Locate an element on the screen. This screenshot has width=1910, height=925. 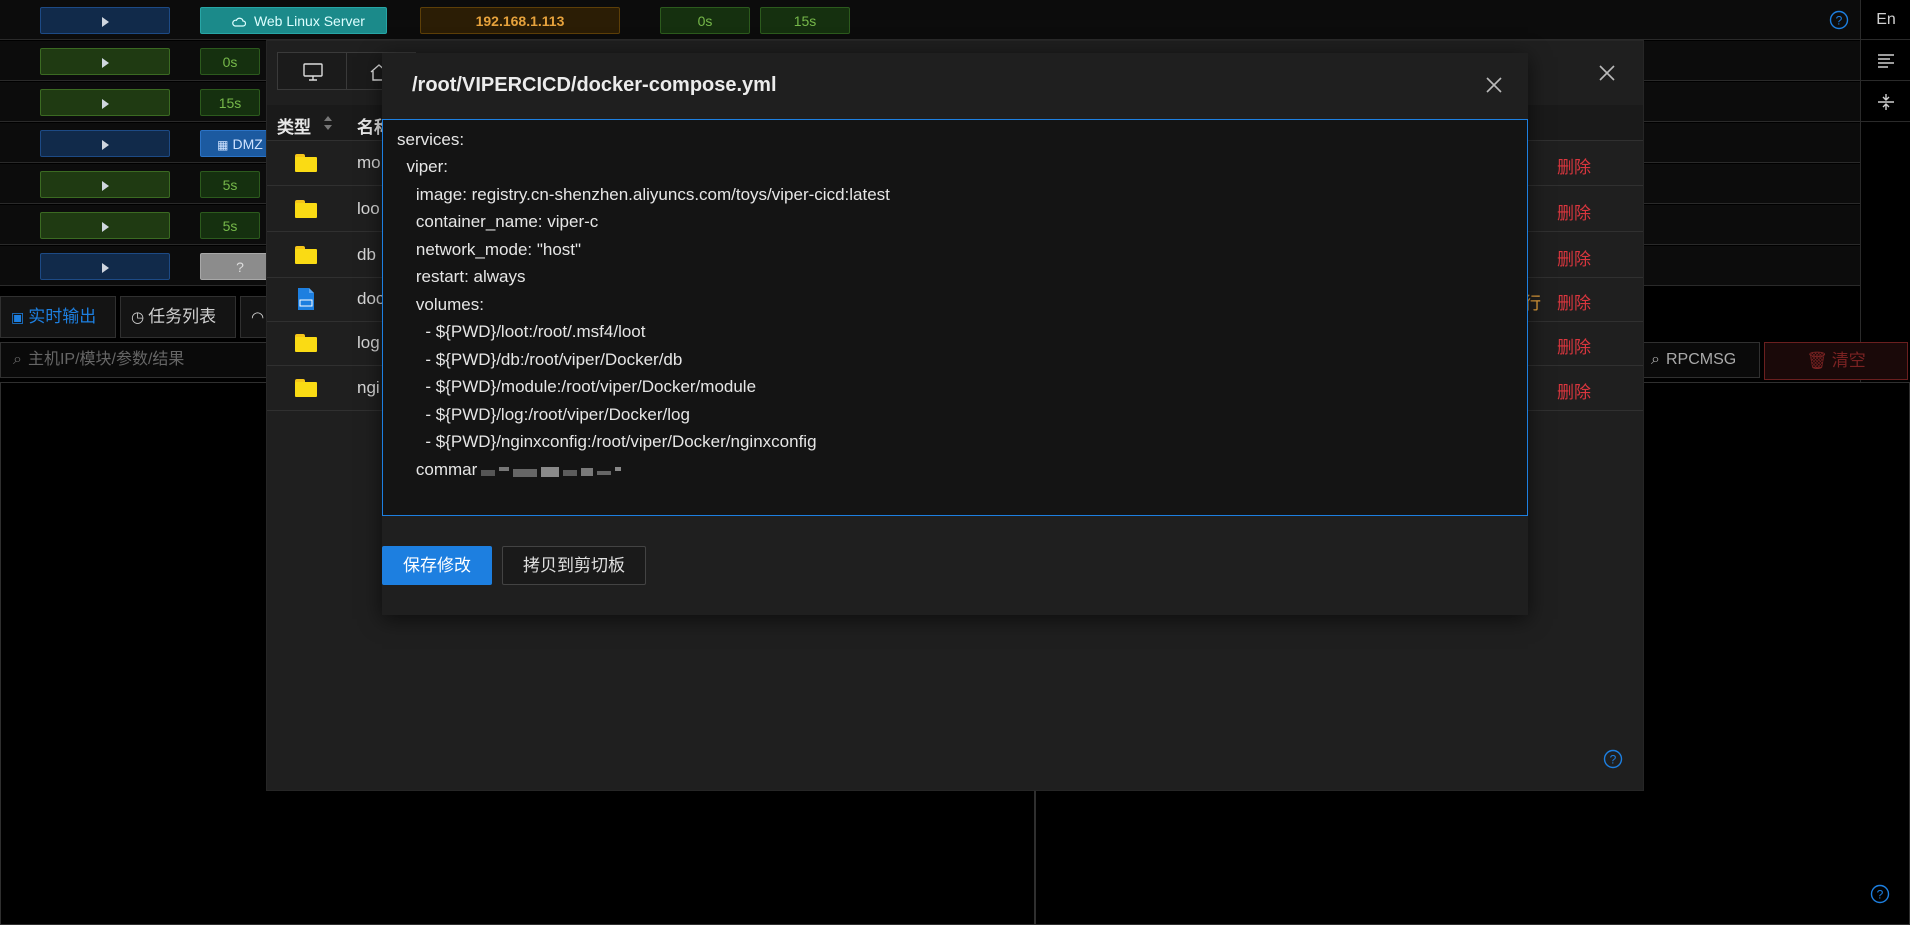
file-name: loo is located at coordinates (368, 208).